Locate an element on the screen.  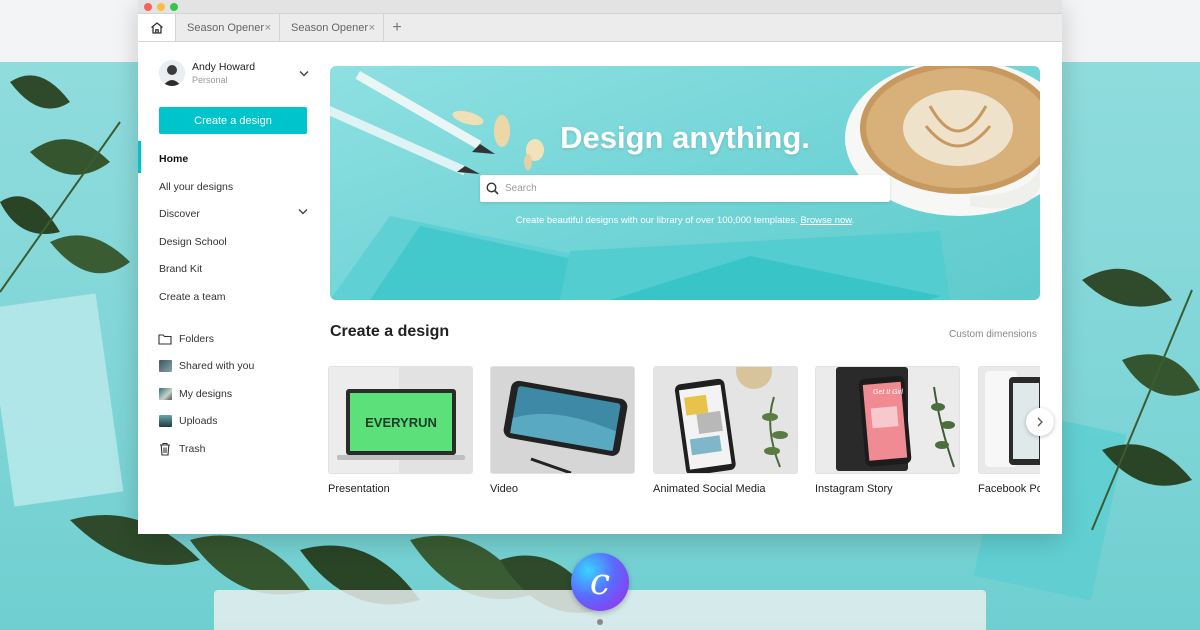
user-avatar-icon is located at coordinates (172, 73).